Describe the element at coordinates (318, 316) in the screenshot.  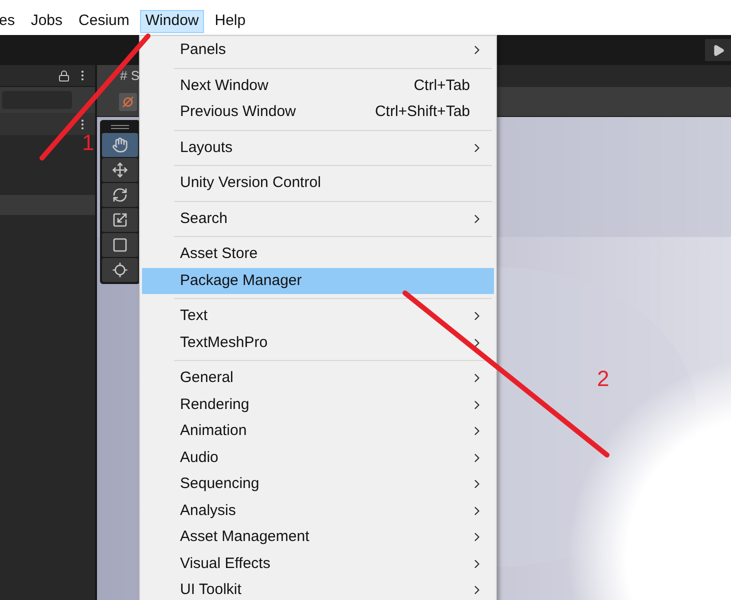
I see `menu-item: Text` at that location.